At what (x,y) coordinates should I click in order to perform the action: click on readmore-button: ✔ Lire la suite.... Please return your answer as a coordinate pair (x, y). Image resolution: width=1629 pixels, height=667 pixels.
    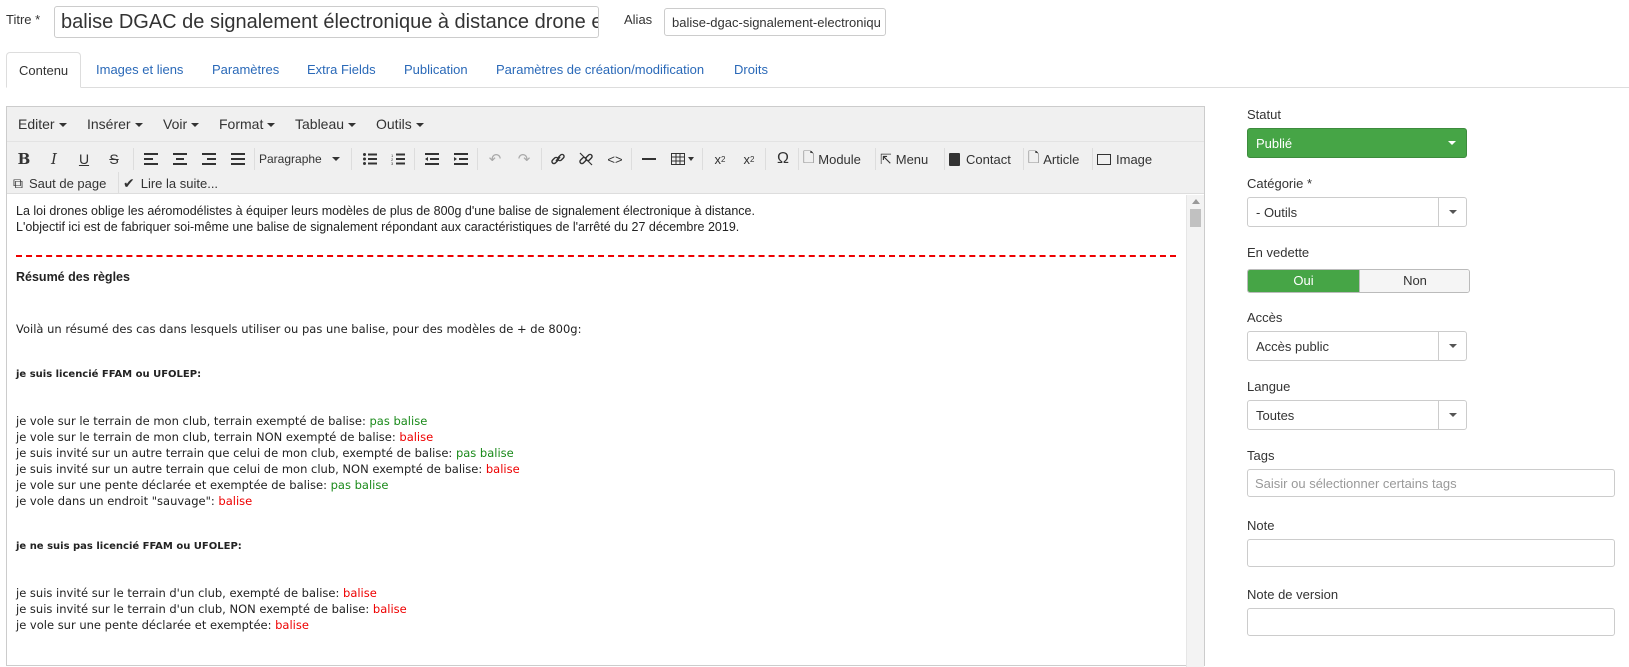
    Looking at the image, I should click on (173, 183).